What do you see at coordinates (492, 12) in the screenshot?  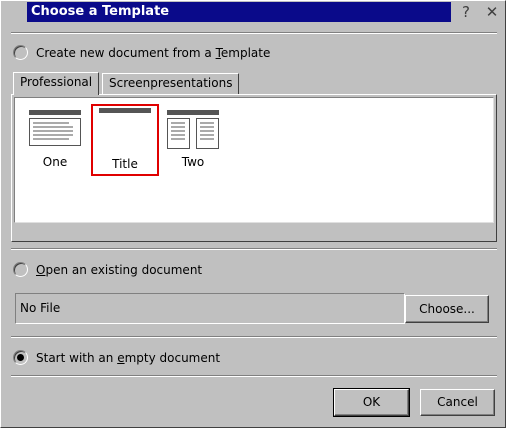 I see `close-icon: ✕` at bounding box center [492, 12].